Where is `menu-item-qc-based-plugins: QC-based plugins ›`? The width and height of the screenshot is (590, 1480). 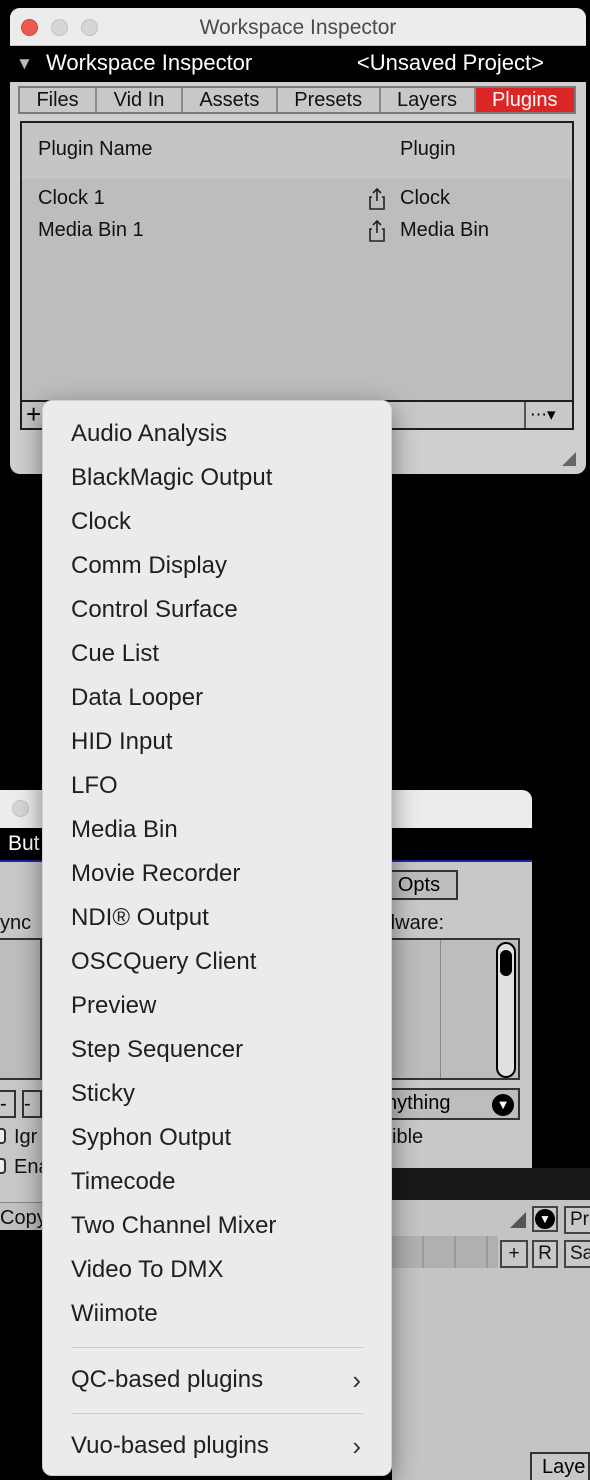
menu-item-qc-based-plugins: QC-based plugins › is located at coordinates (217, 1380).